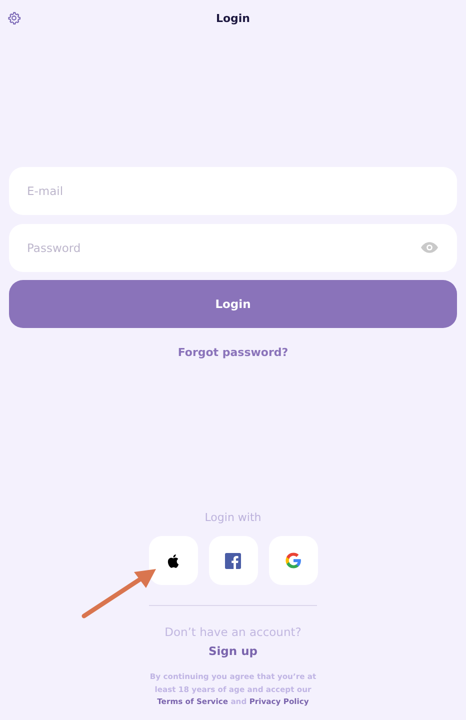 The height and width of the screenshot is (720, 466). What do you see at coordinates (233, 651) in the screenshot?
I see `signup-link: Sign up` at bounding box center [233, 651].